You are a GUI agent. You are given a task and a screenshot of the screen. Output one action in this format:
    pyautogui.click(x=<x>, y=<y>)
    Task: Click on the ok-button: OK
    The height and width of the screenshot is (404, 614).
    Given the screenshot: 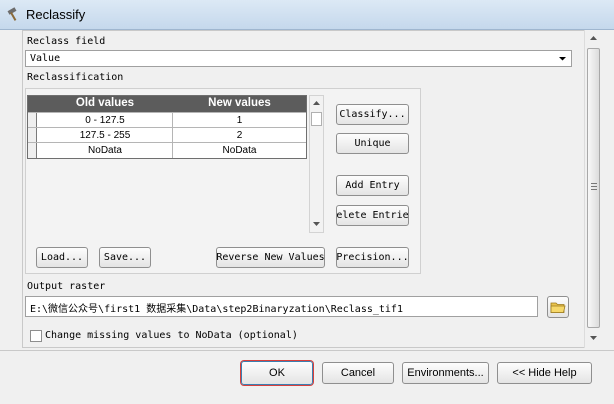 What is the action you would take?
    pyautogui.click(x=277, y=373)
    